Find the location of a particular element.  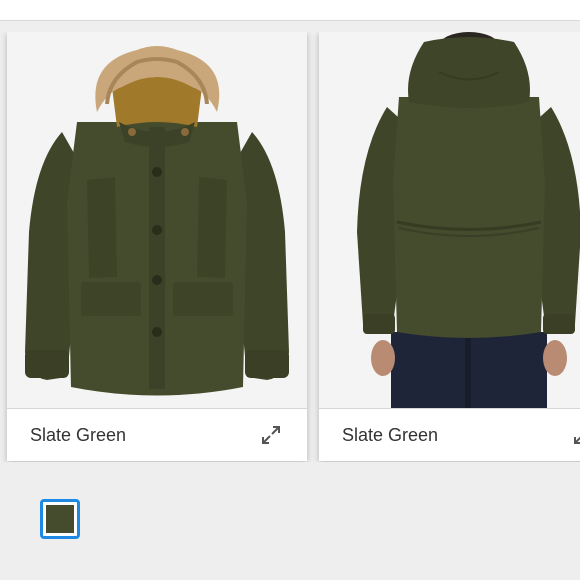

color-swatch-slate-green is located at coordinates (60, 519).